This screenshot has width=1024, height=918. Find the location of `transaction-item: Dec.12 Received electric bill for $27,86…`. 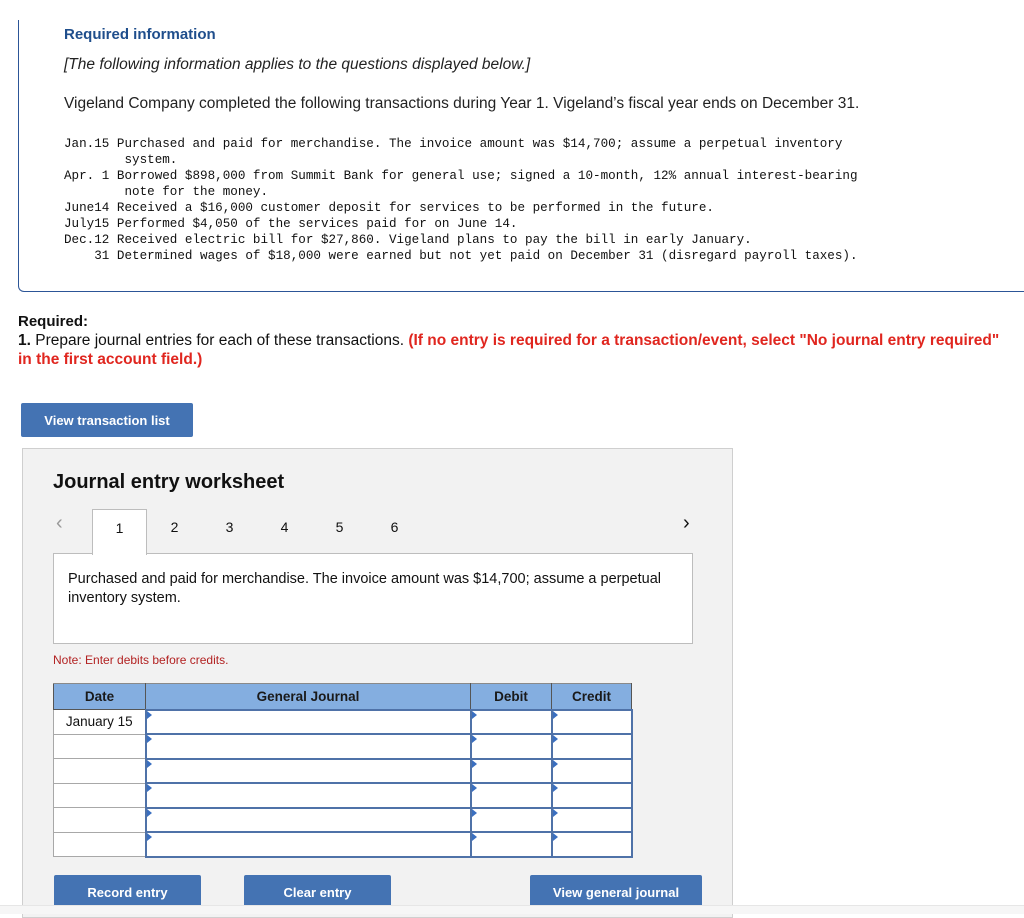

transaction-item: Dec.12 Received electric bill for $27,86… is located at coordinates (408, 240).